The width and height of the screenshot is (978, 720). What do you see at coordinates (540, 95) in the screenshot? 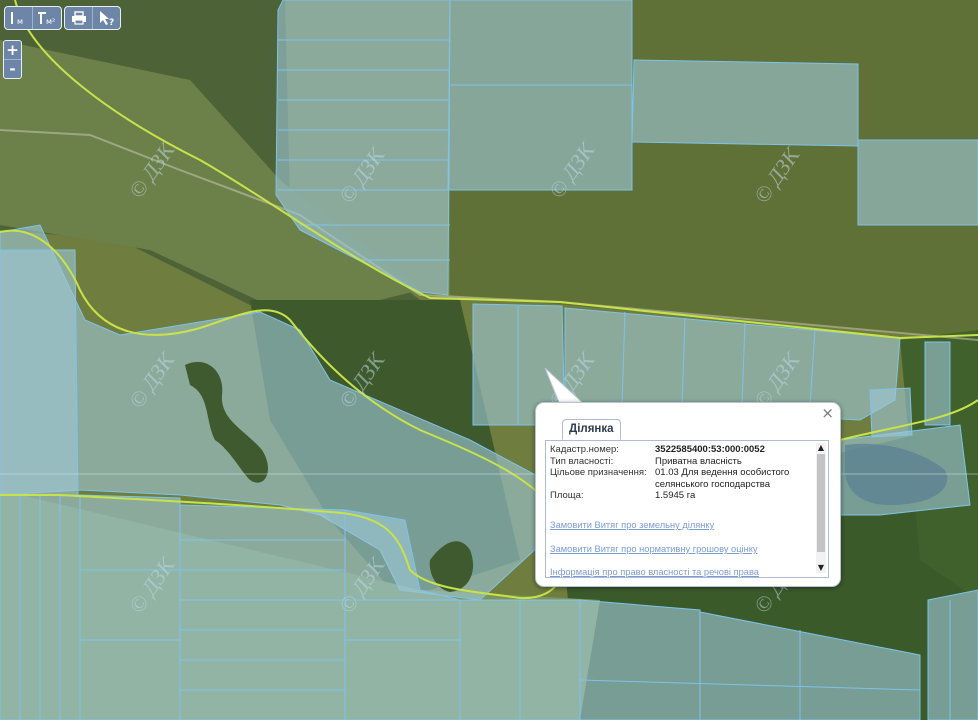
I see `parcel-north-center` at bounding box center [540, 95].